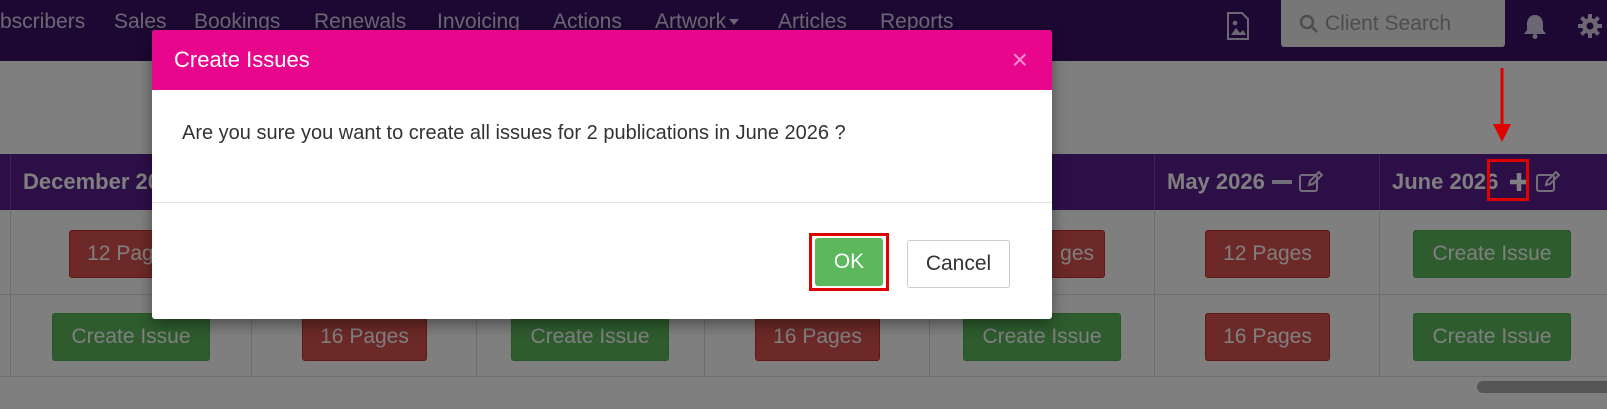  Describe the element at coordinates (1508, 180) in the screenshot. I see `plus-highlight-box` at that location.